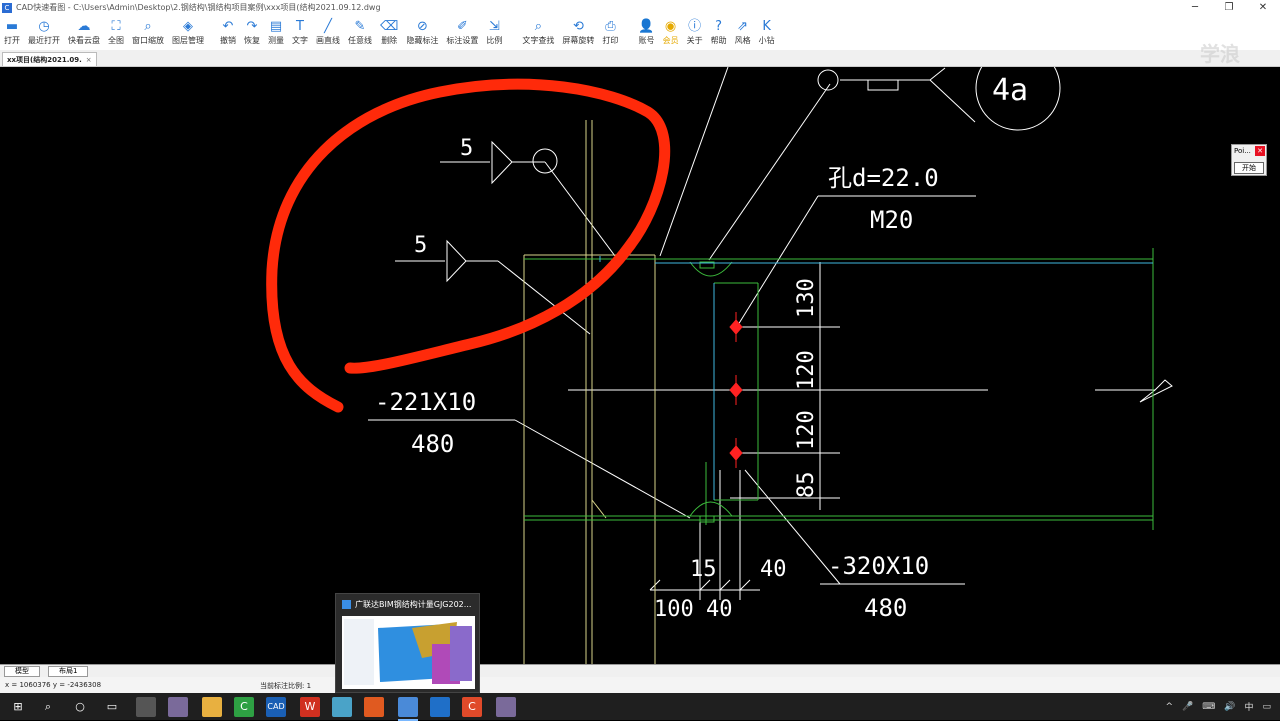 The height and width of the screenshot is (721, 1280). Describe the element at coordinates (12, 26) in the screenshot. I see `folder-icon: ▬` at that location.